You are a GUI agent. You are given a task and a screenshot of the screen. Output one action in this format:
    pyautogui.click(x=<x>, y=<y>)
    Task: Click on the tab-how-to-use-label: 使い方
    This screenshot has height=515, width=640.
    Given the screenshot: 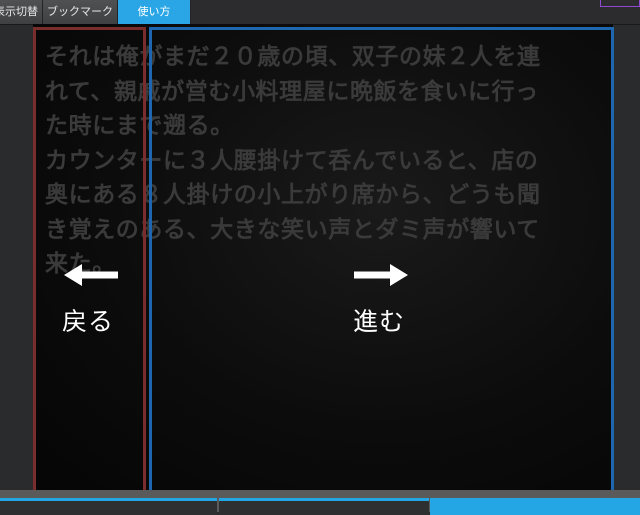 What is the action you would take?
    pyautogui.click(x=154, y=11)
    